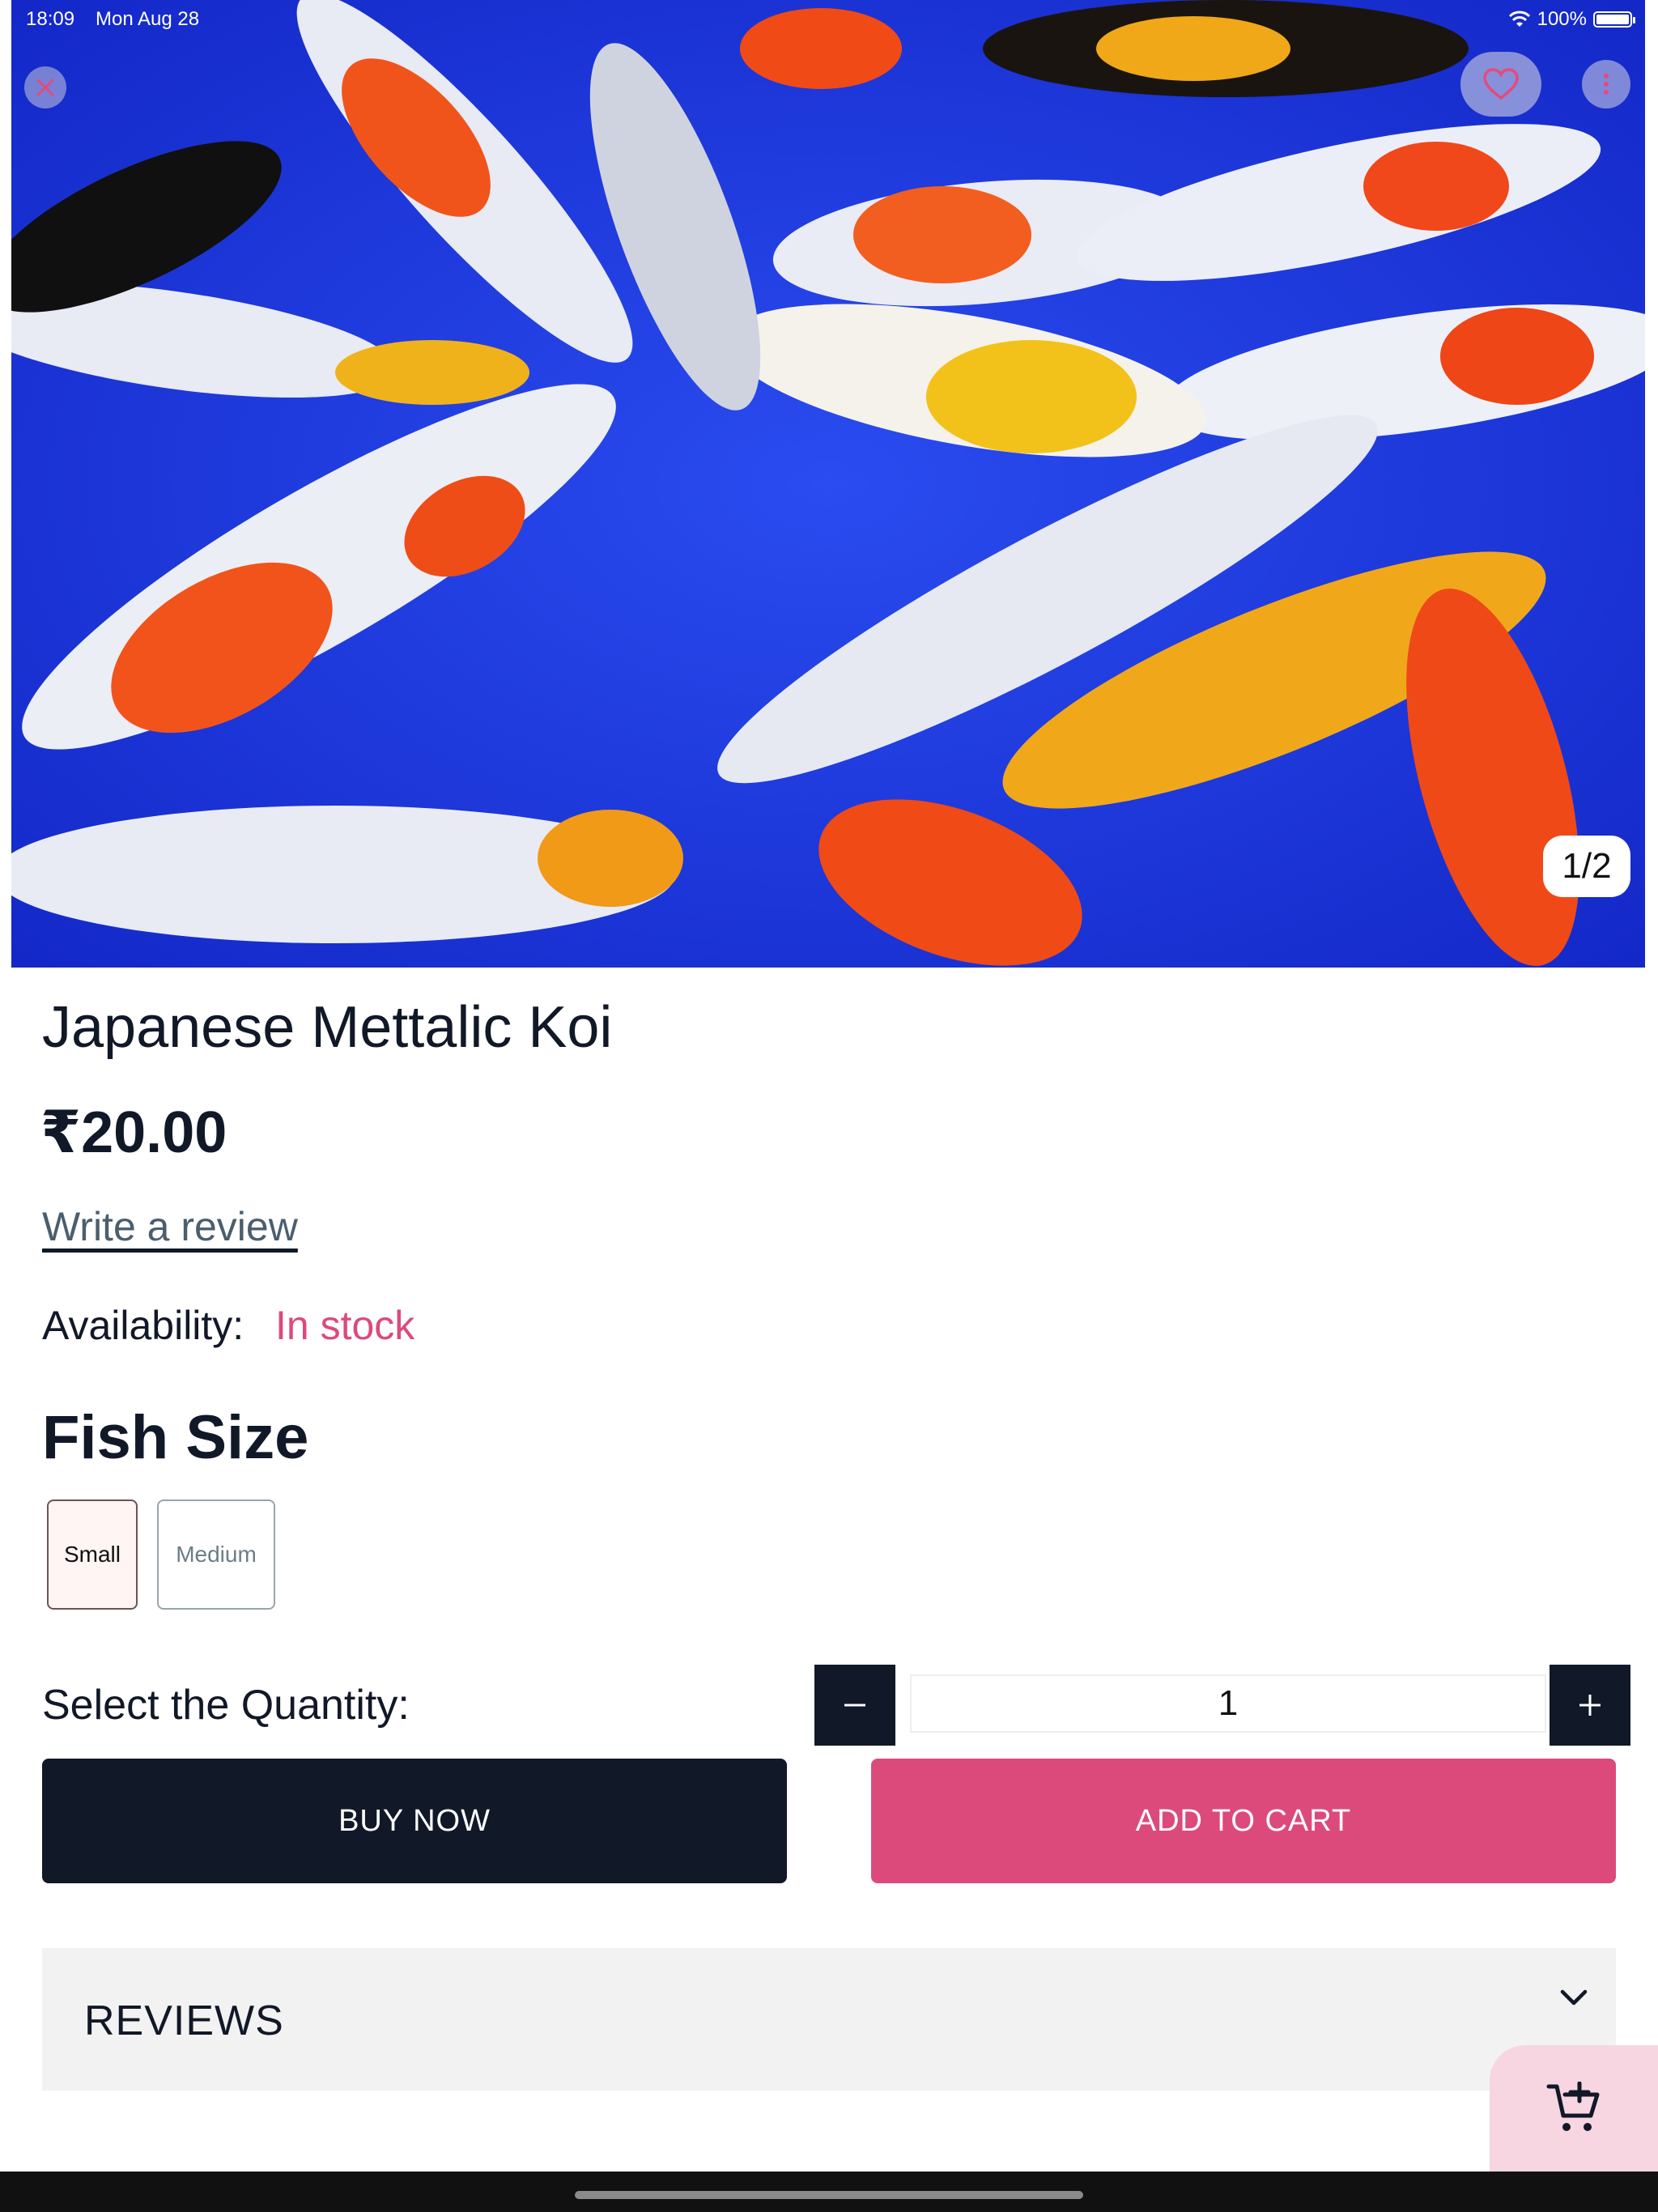 The image size is (1658, 2212). I want to click on quantity-label: Select the Quantity:, so click(226, 1706).